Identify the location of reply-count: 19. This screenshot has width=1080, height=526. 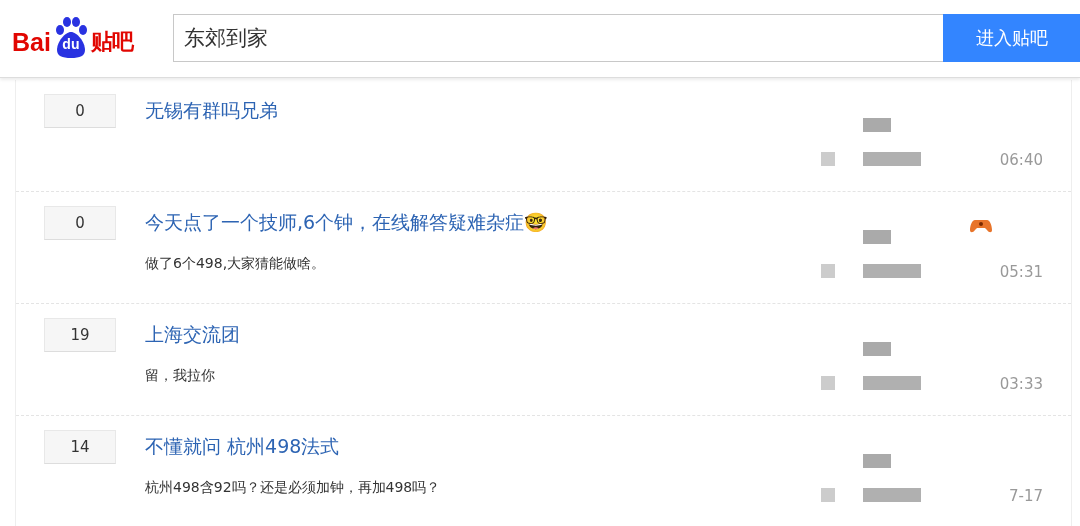
(80, 335).